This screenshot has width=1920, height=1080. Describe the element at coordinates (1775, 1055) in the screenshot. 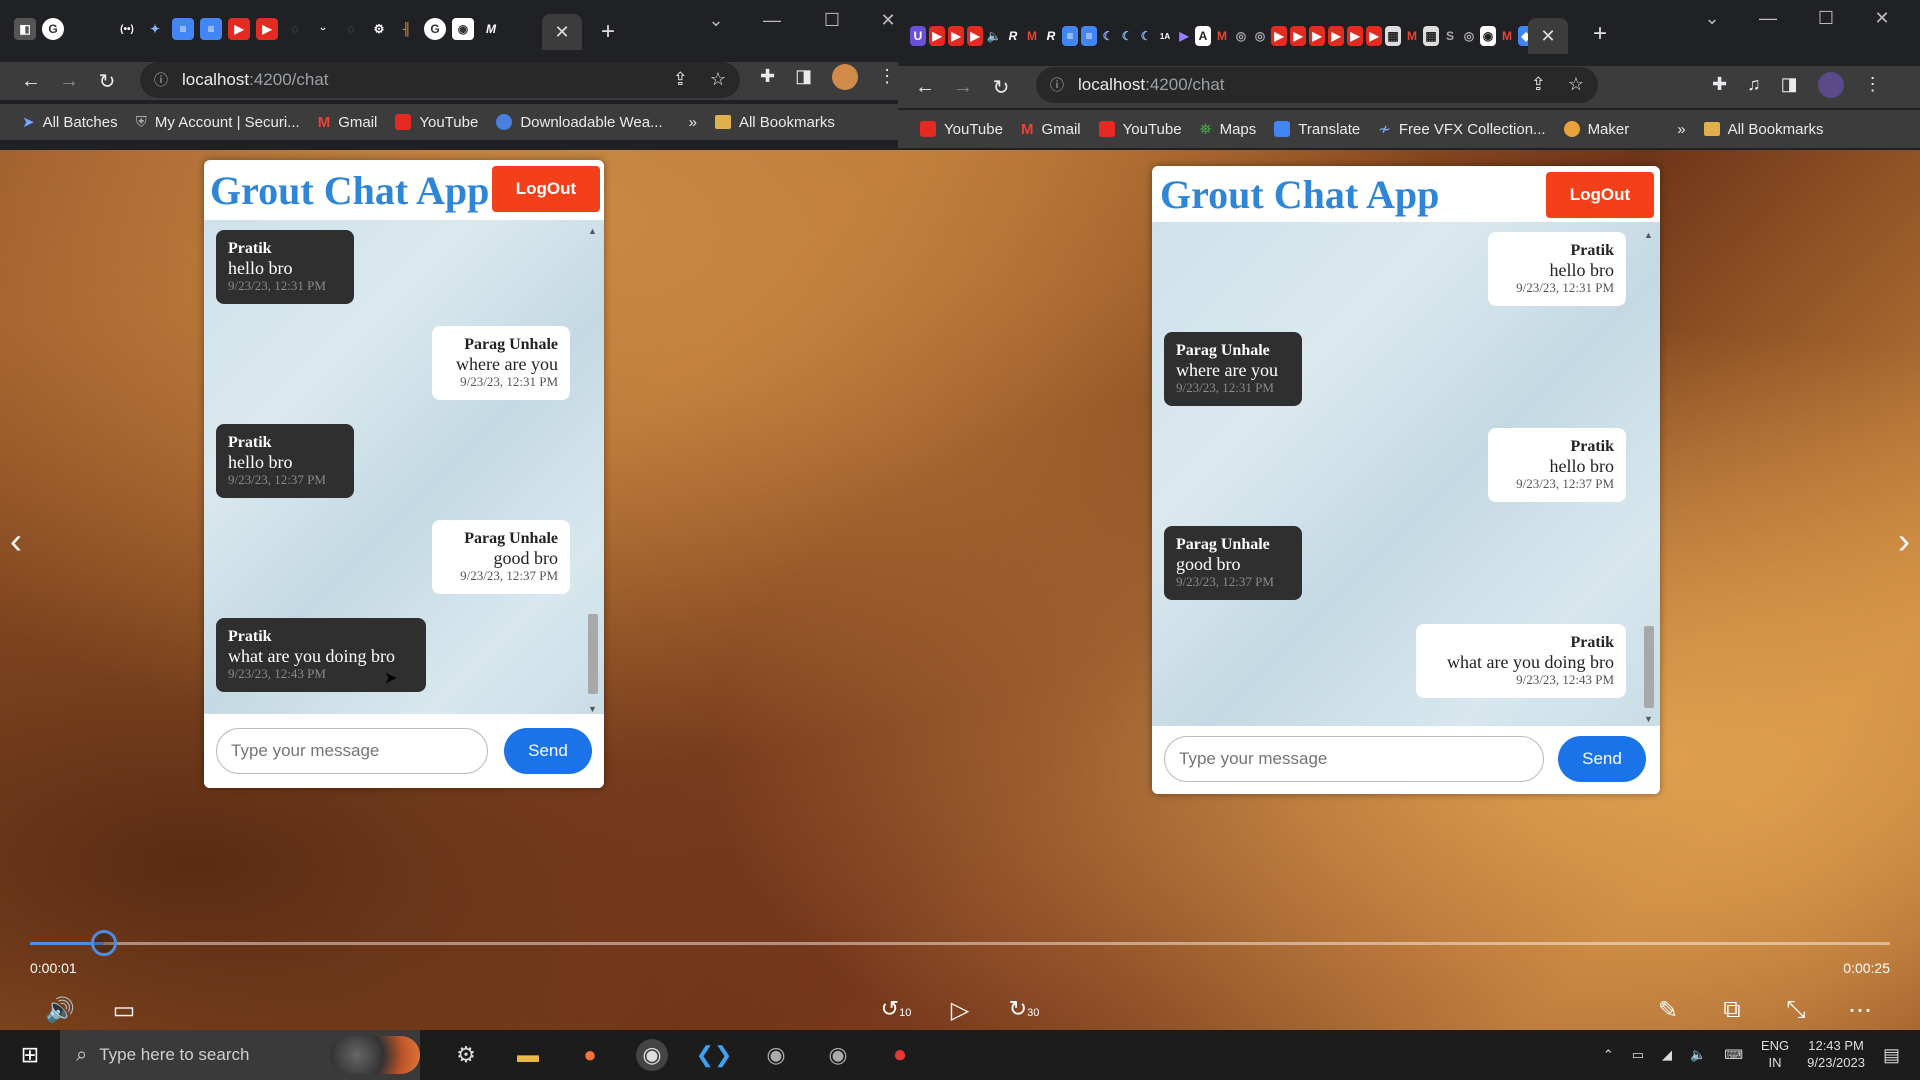

I see `language-indicator: ENG IN` at that location.